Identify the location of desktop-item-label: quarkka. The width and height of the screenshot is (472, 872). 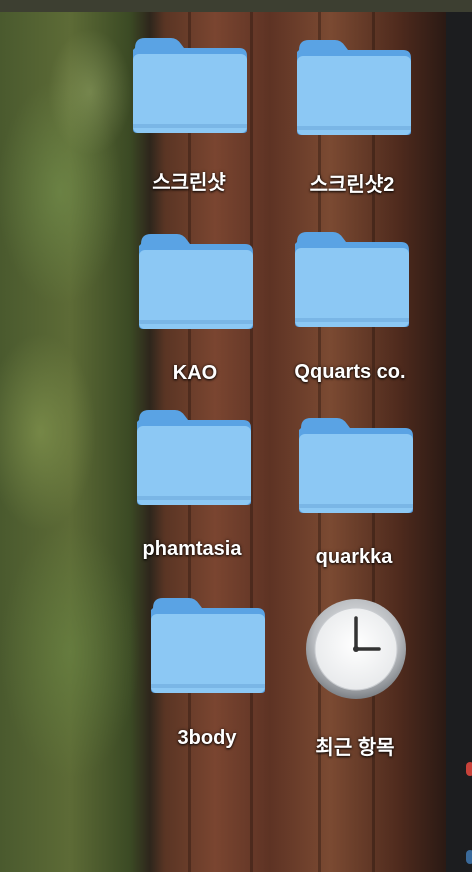
(354, 557).